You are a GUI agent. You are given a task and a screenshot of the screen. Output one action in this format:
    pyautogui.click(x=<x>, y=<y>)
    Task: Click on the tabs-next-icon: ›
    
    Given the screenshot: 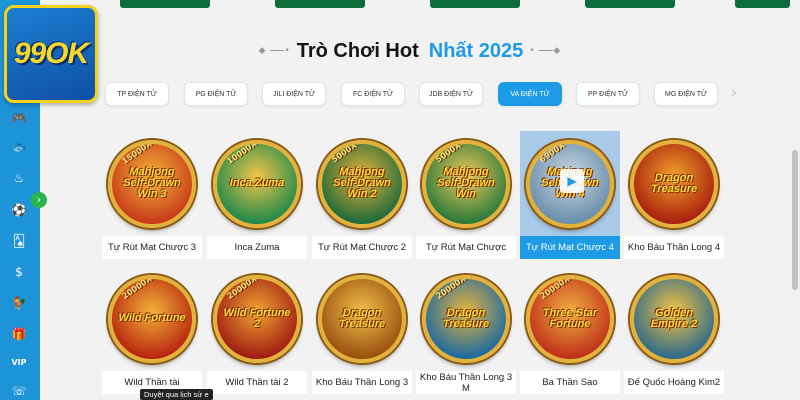 What is the action you would take?
    pyautogui.click(x=737, y=93)
    